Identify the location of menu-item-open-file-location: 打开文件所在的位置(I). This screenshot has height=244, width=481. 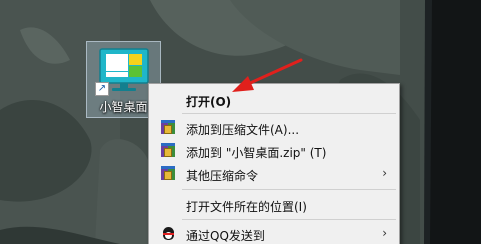
(274, 205).